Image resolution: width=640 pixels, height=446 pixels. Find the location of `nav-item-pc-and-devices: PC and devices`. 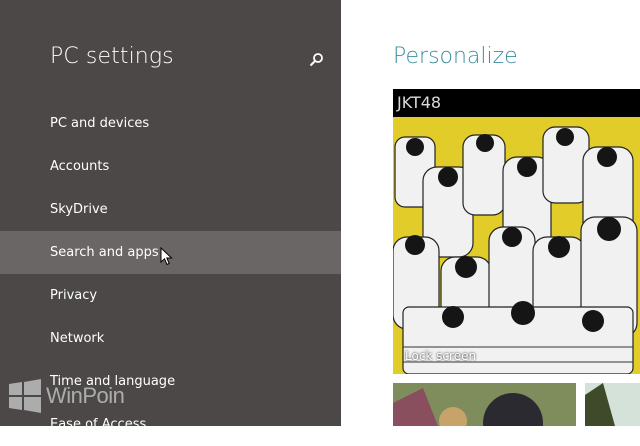

nav-item-pc-and-devices: PC and devices is located at coordinates (170, 123).